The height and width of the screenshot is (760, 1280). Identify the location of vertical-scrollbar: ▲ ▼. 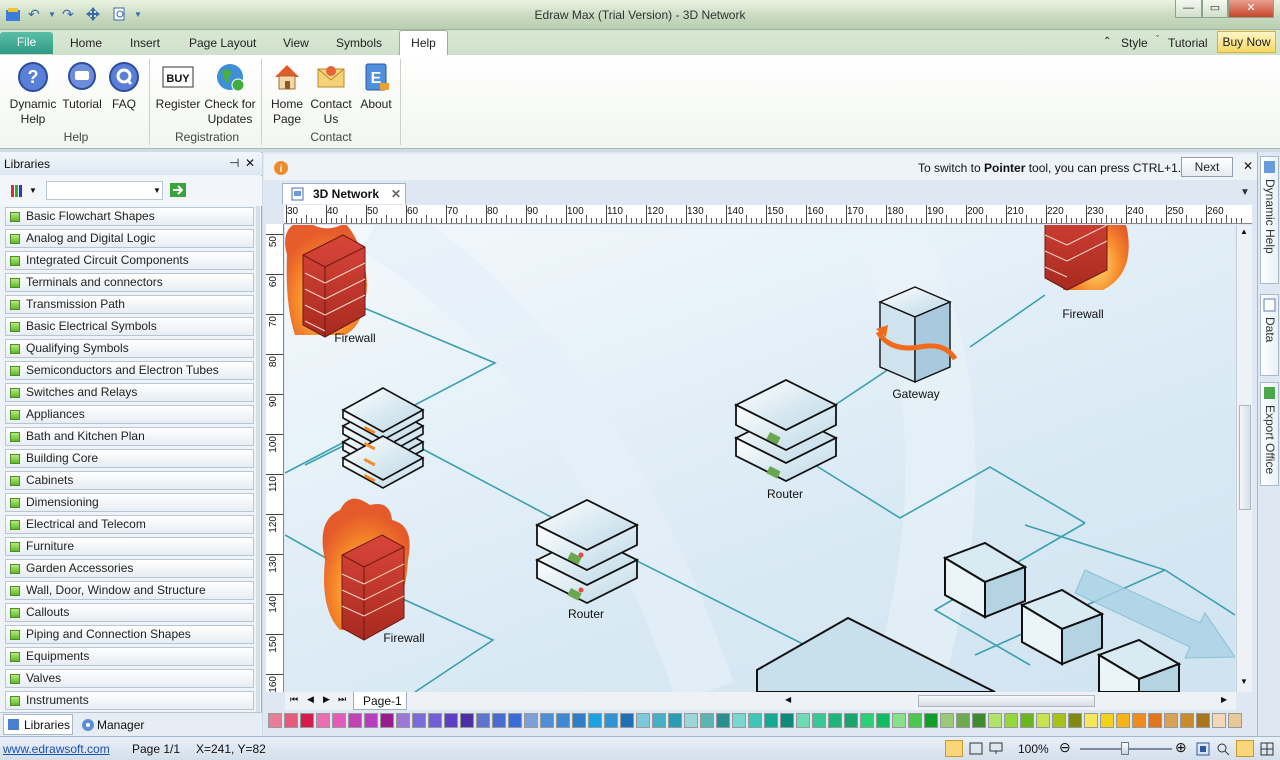
(1244, 458).